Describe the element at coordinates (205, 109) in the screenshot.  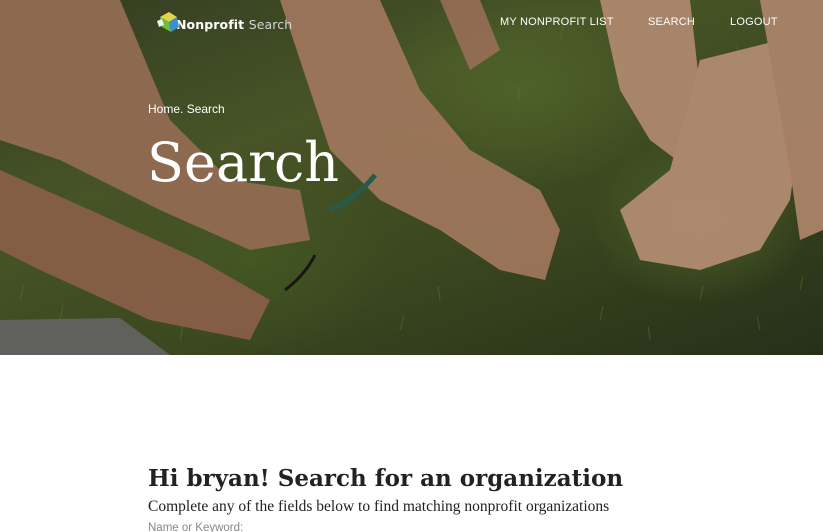
I see `breadcrumb-current: Search` at that location.